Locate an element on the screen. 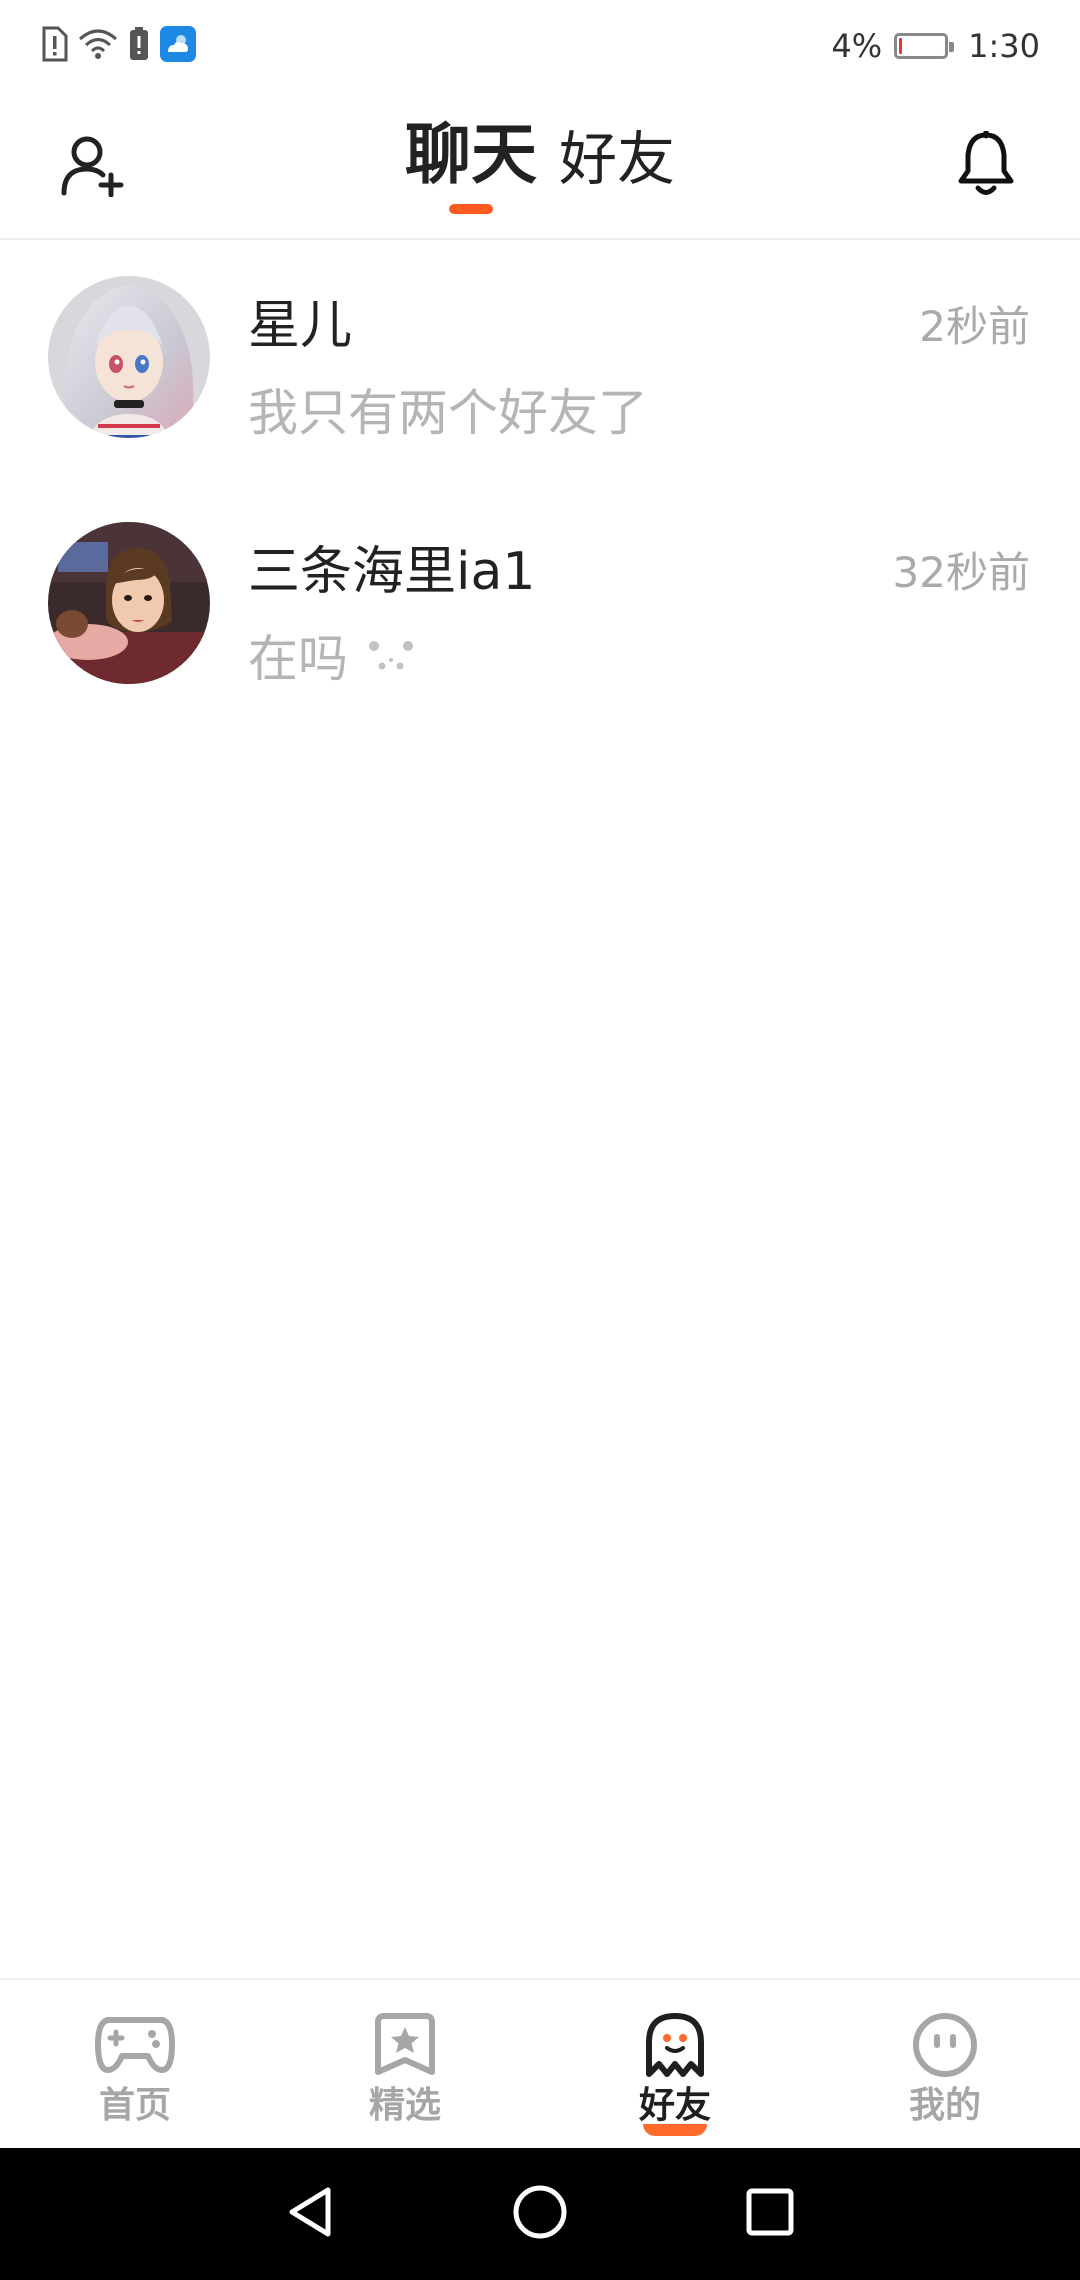 This screenshot has height=2280, width=1080. nav-item-profile: 我的 is located at coordinates (945, 2064).